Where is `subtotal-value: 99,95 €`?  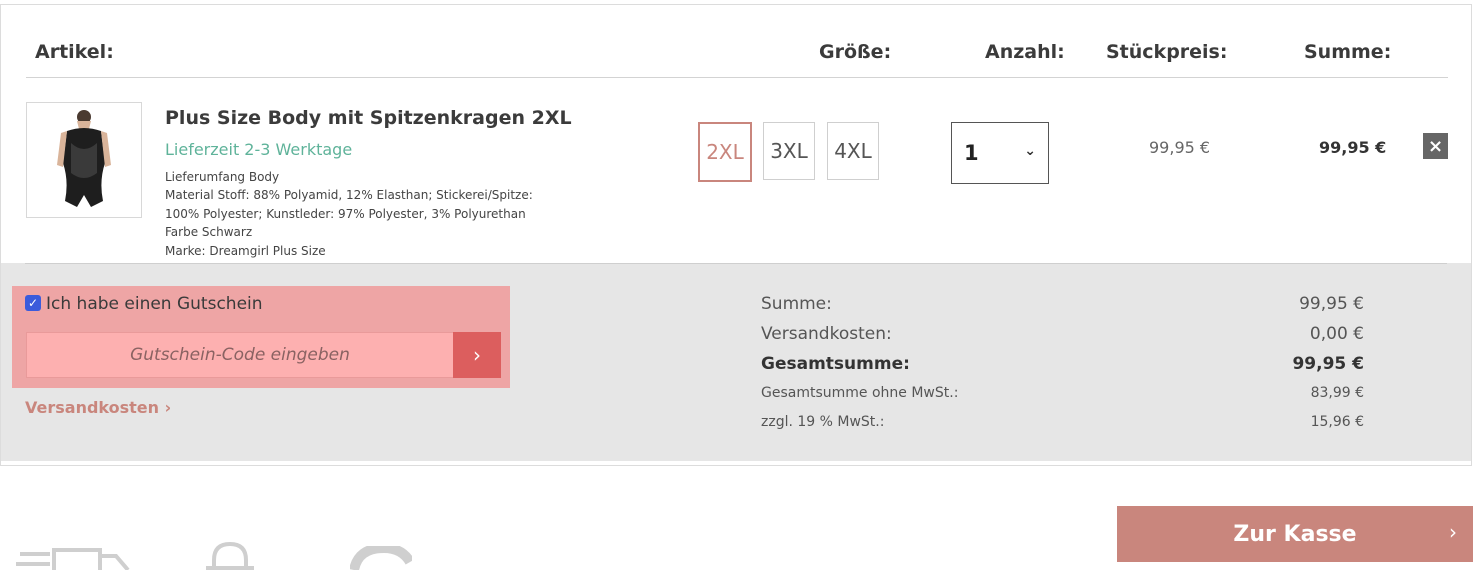
subtotal-value: 99,95 € is located at coordinates (1331, 304).